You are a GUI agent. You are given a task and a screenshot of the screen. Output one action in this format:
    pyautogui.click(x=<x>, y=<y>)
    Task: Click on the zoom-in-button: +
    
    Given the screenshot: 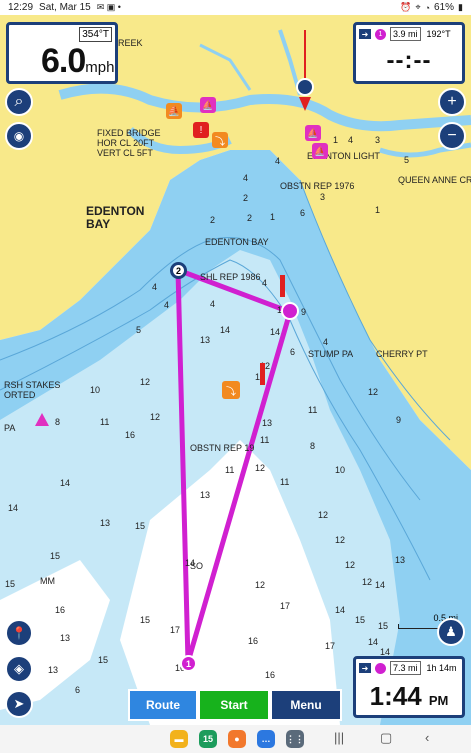 What is the action you would take?
    pyautogui.click(x=452, y=102)
    